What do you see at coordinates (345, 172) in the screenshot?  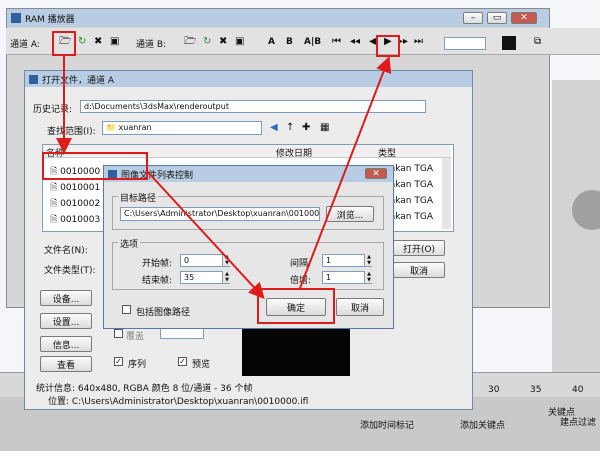 I see `arrow-ok-to-play` at bounding box center [345, 172].